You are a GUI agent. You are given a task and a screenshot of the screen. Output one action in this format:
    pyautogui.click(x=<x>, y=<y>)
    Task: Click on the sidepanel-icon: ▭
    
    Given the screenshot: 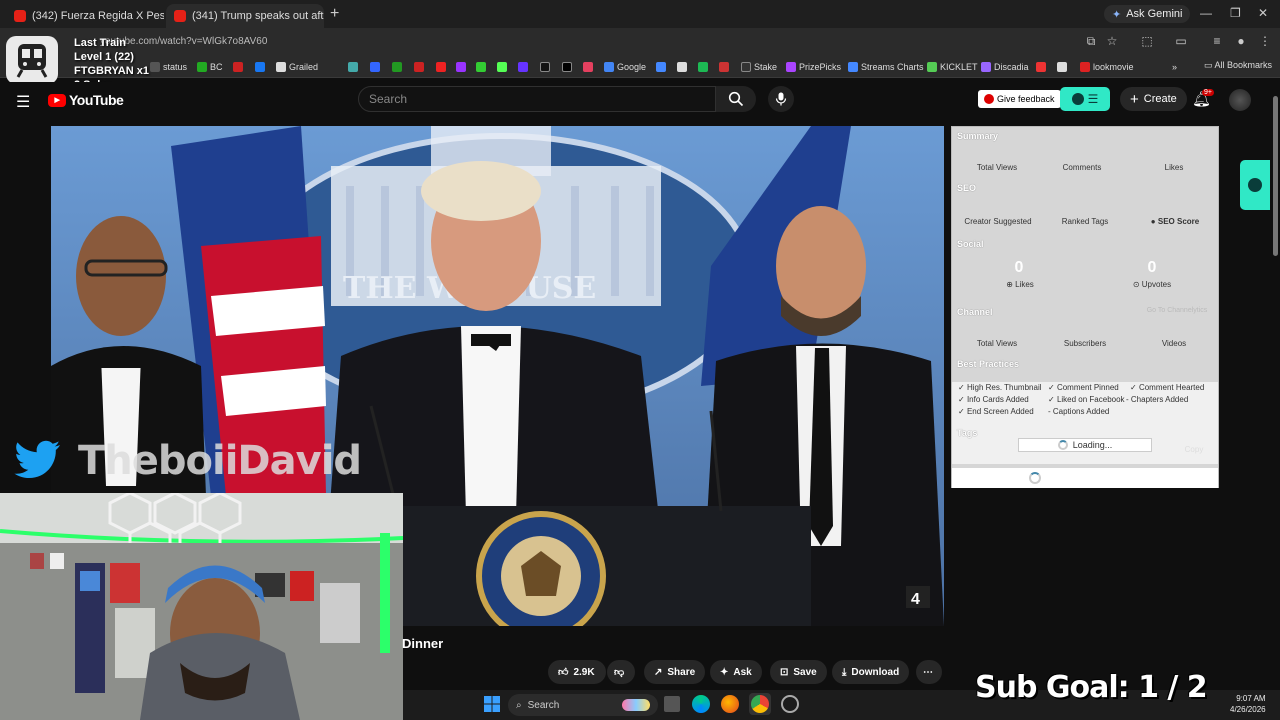 What is the action you would take?
    pyautogui.click(x=1181, y=41)
    